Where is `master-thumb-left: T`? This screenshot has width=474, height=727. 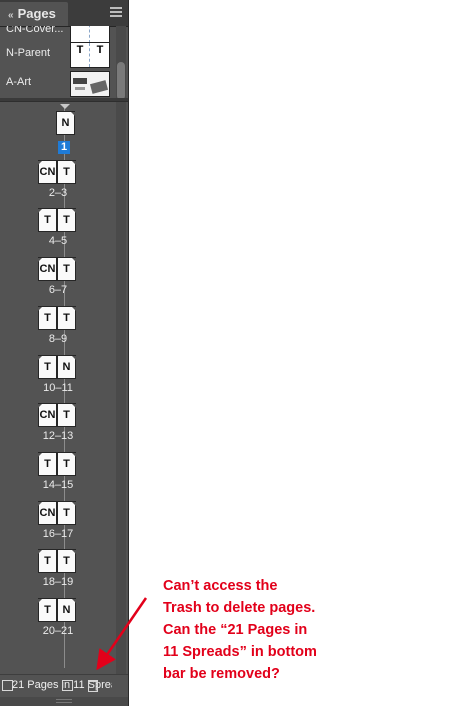
master-thumb-left: T is located at coordinates (80, 55).